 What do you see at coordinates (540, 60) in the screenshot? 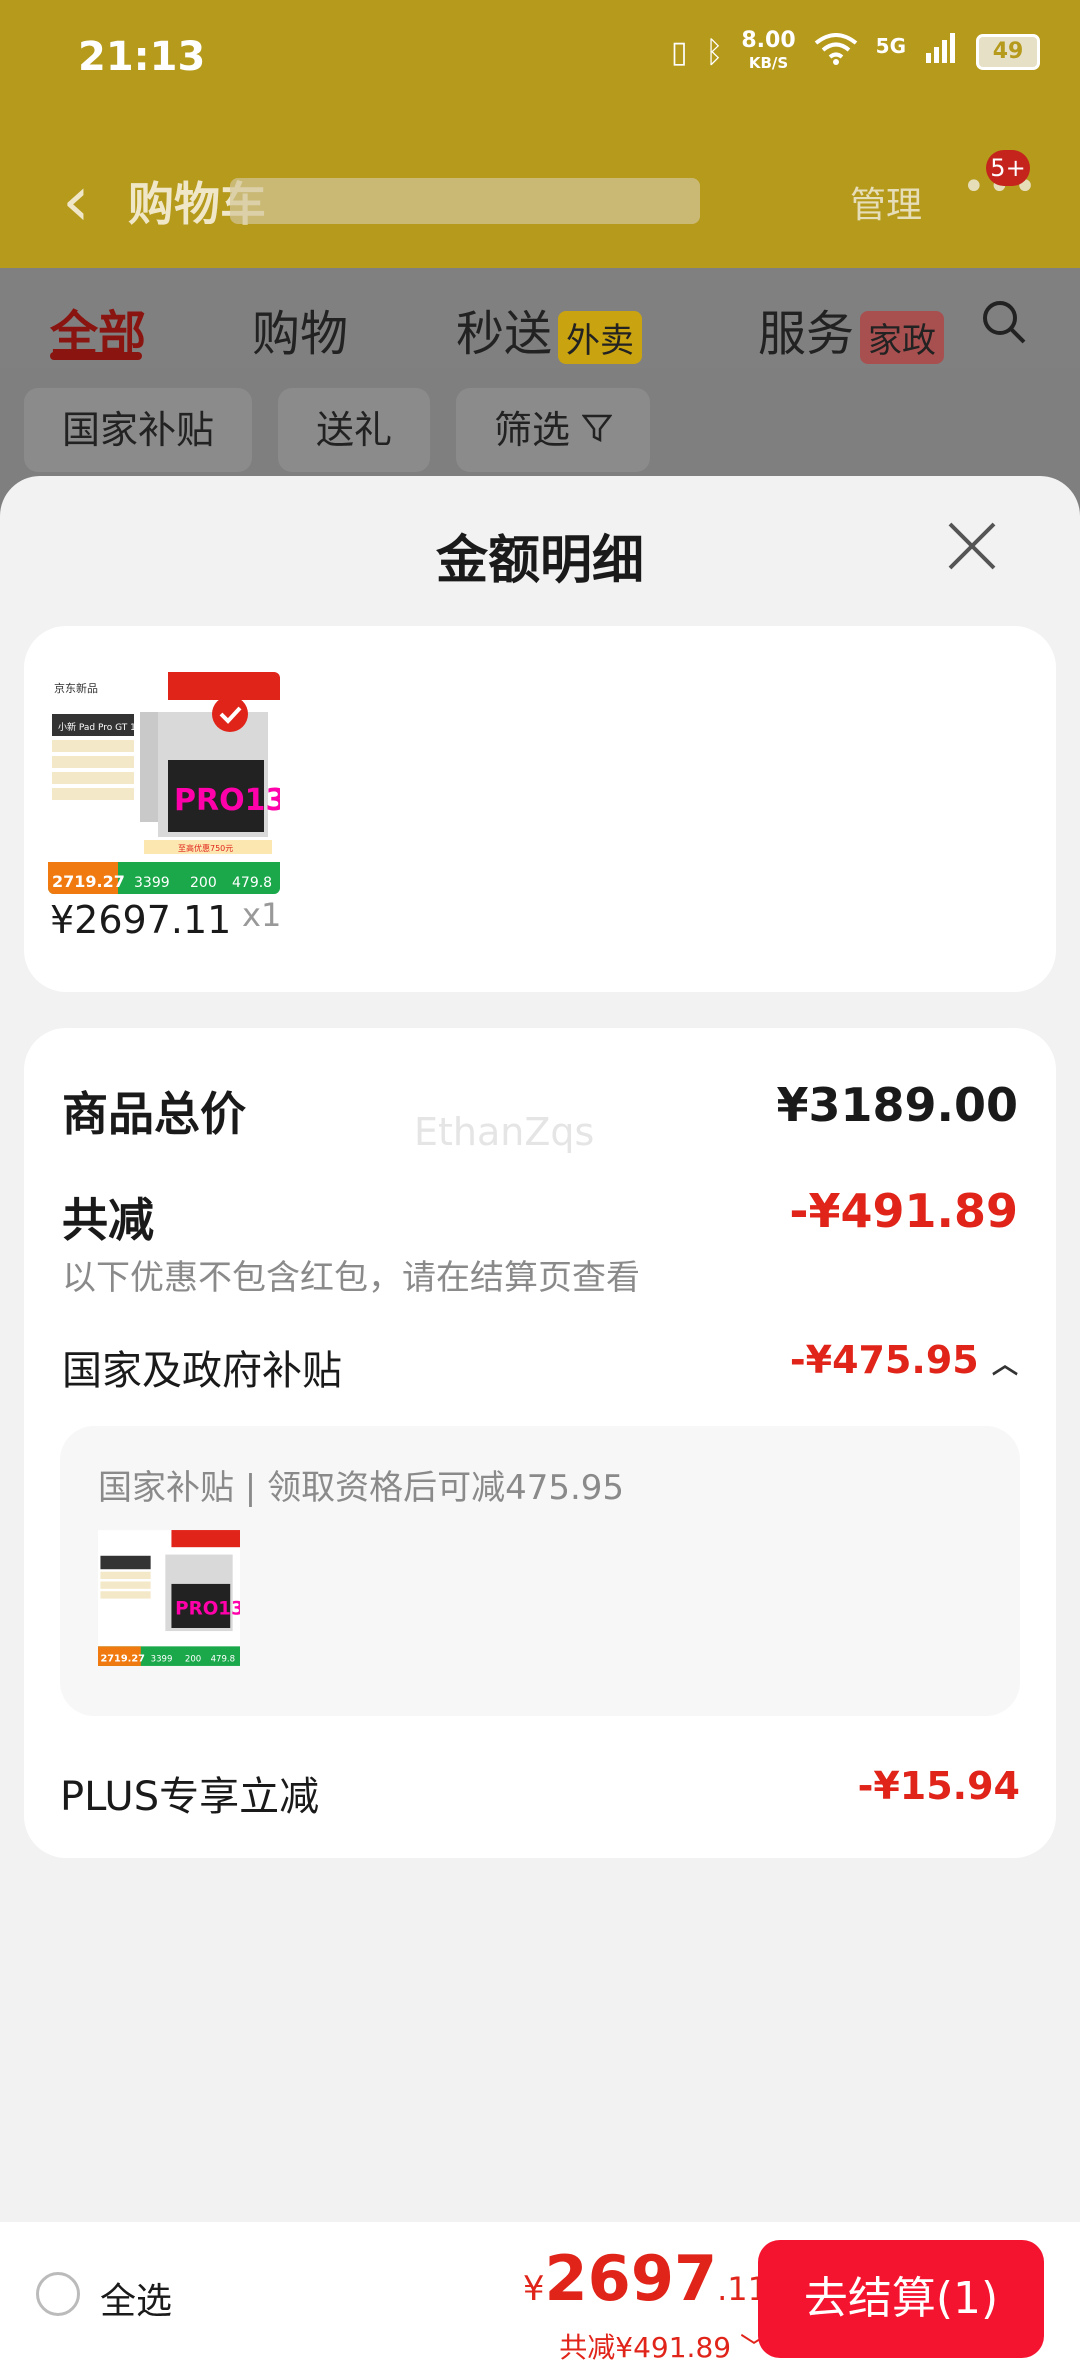
I see `status-bar: 21:13 ▯ ᛒ 8.00 KB/S 5G 49` at bounding box center [540, 60].